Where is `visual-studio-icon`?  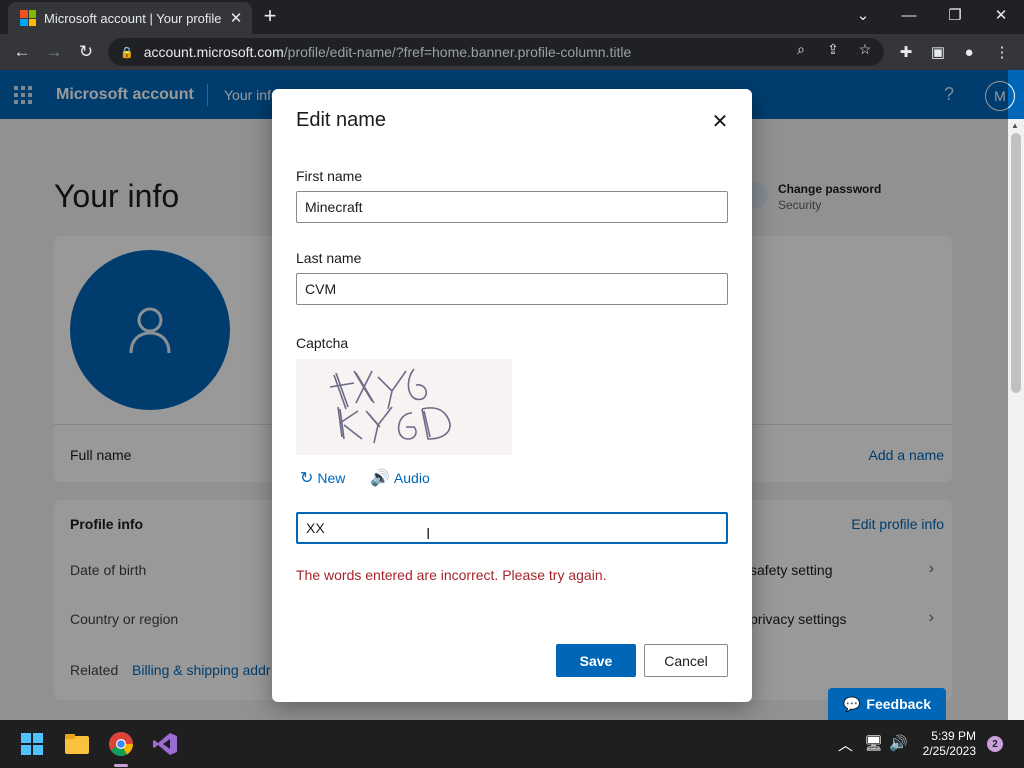 visual-studio-icon is located at coordinates (165, 744).